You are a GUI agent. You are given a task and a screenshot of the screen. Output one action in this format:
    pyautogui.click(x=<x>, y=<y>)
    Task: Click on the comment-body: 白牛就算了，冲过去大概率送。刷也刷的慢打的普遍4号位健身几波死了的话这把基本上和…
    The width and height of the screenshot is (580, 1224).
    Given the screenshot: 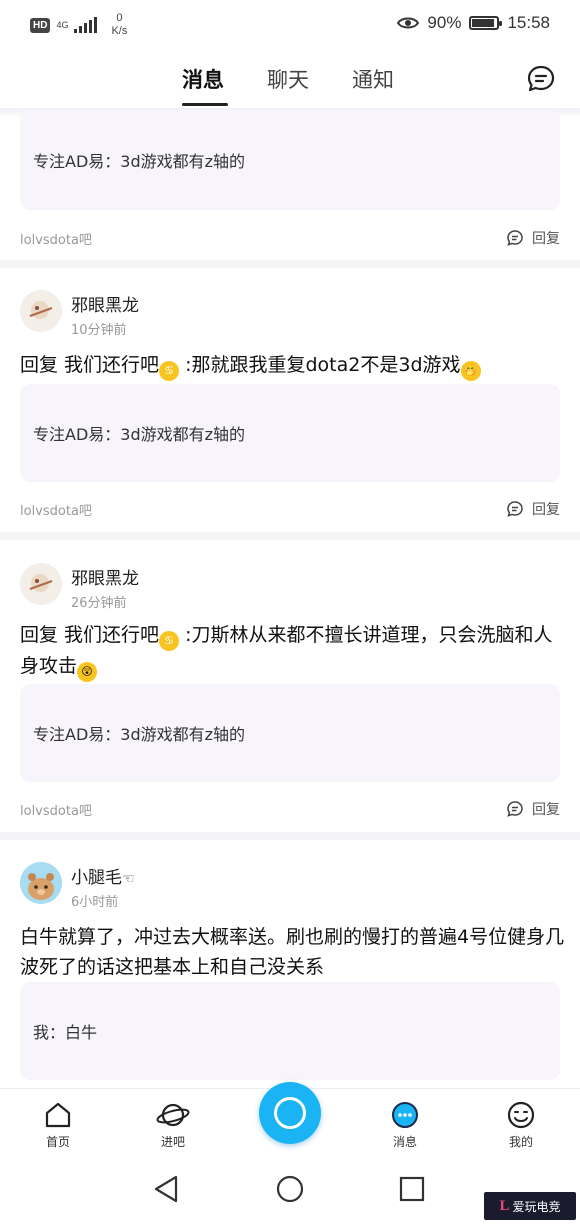 What is the action you would take?
    pyautogui.click(x=292, y=952)
    